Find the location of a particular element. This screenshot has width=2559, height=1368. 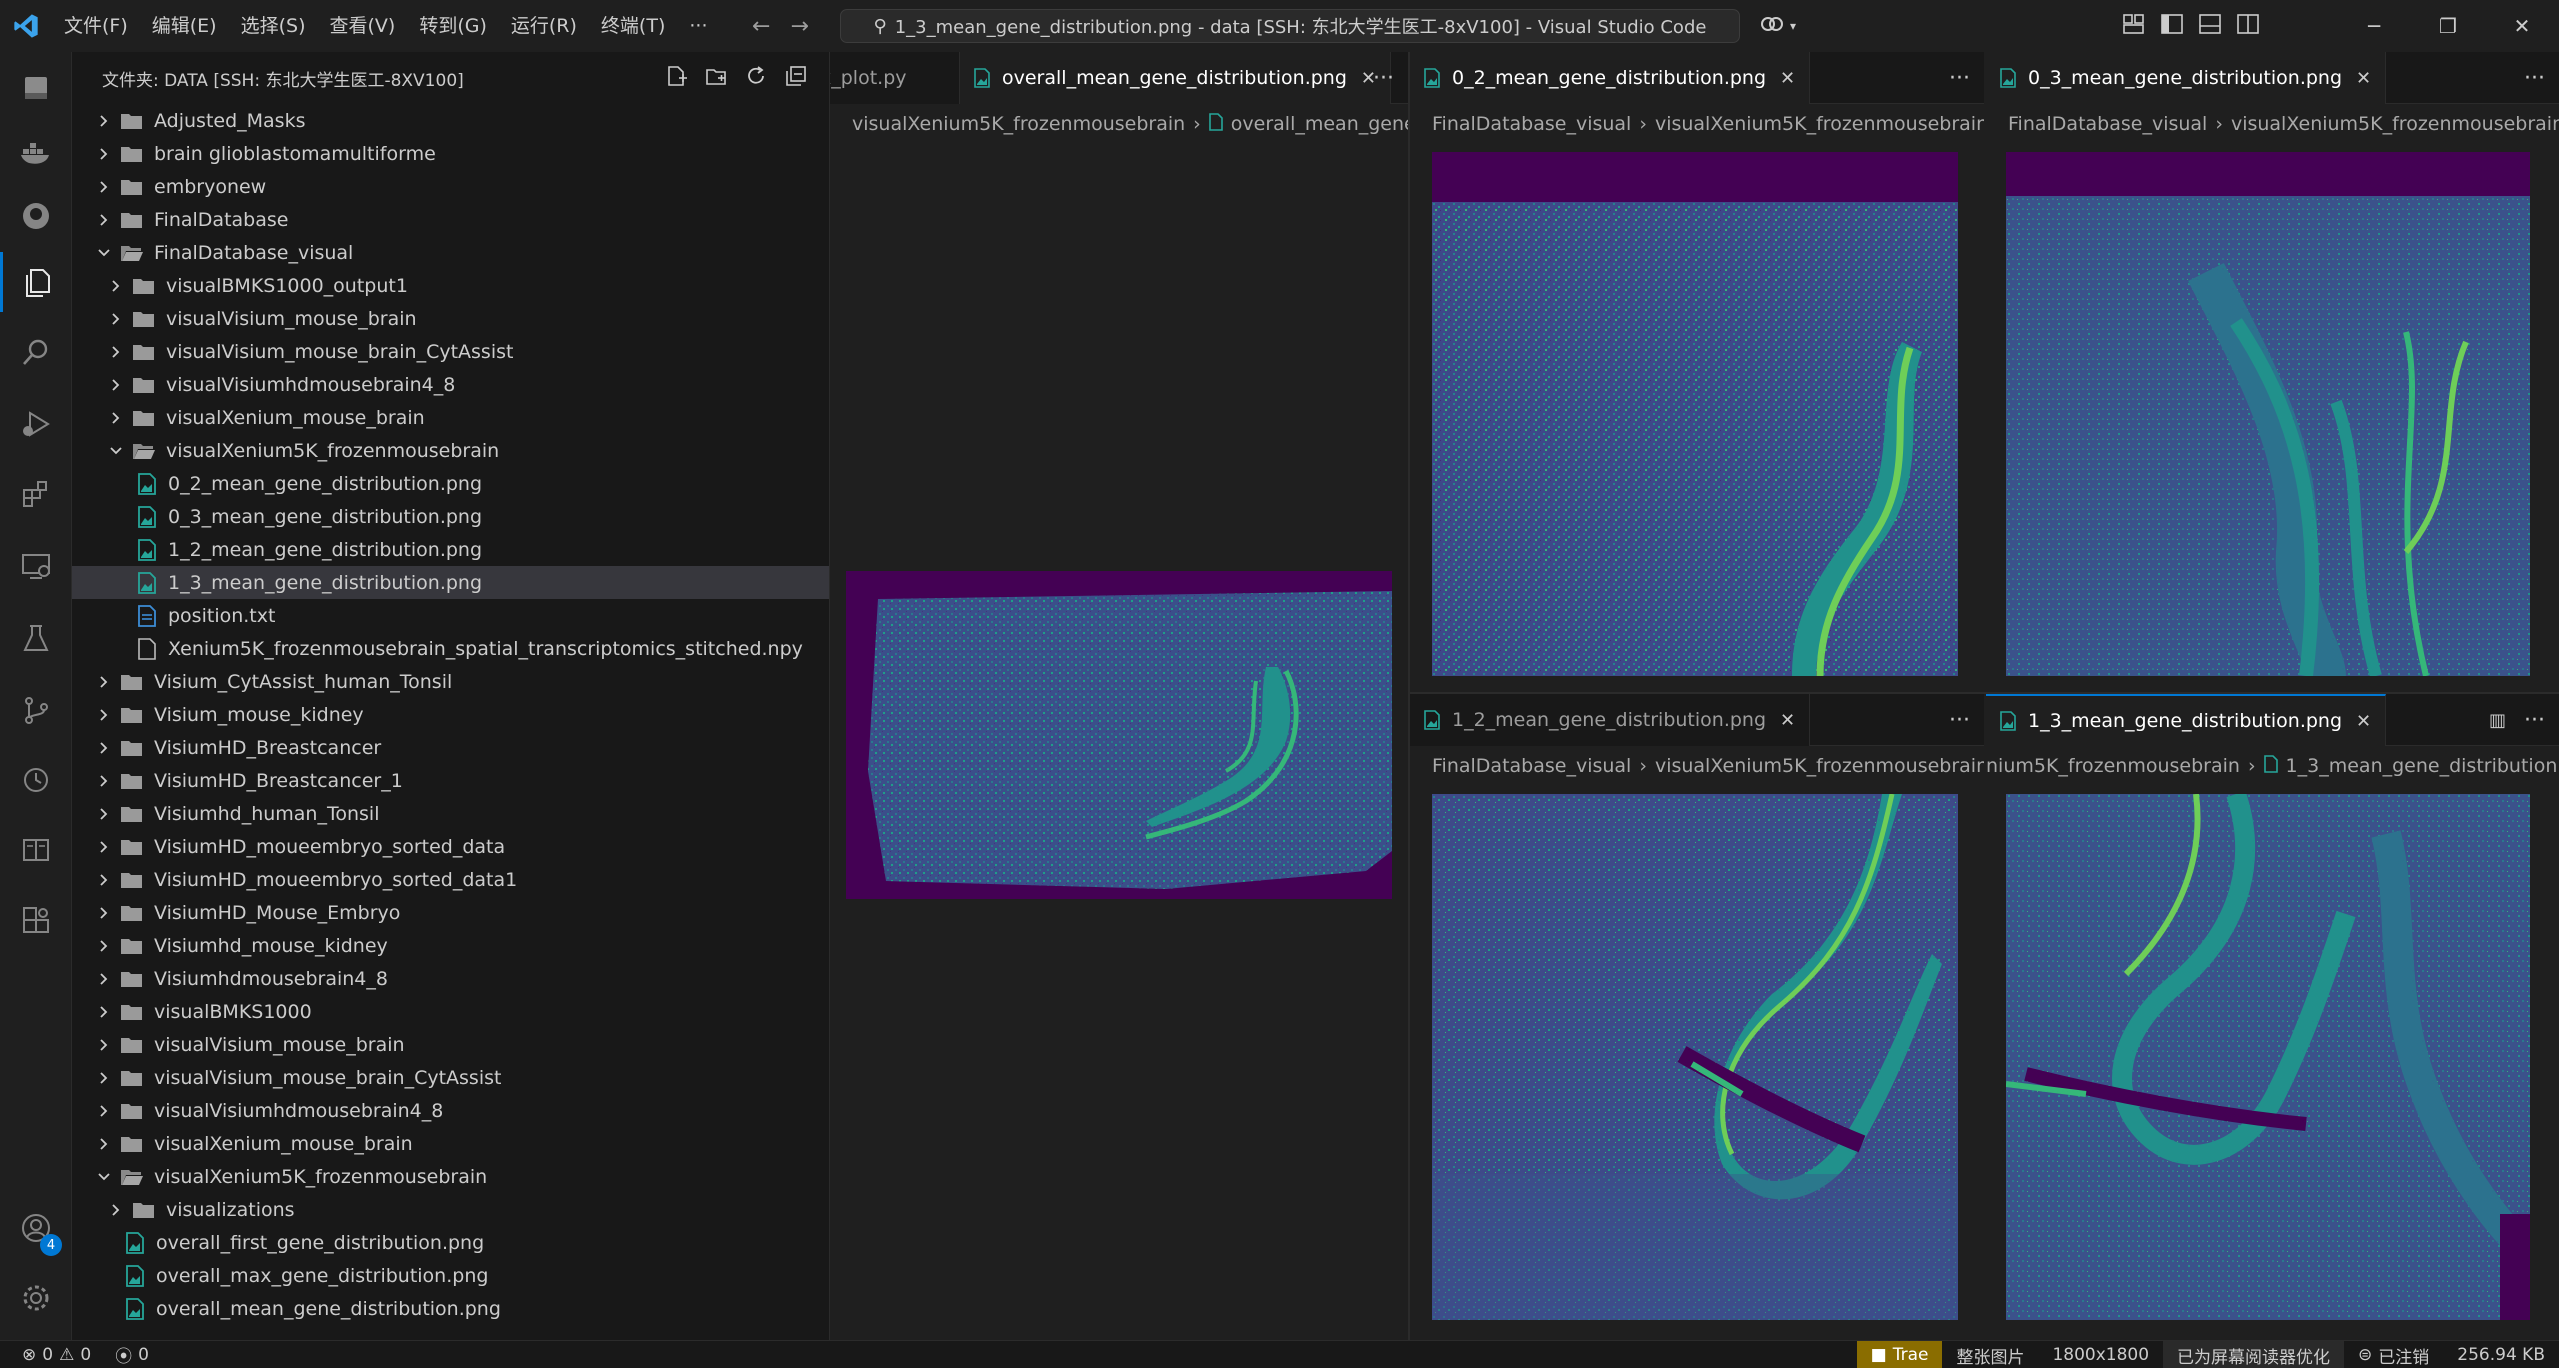

tree-folder: visualVisium_mouse_brain is located at coordinates (450, 1044).